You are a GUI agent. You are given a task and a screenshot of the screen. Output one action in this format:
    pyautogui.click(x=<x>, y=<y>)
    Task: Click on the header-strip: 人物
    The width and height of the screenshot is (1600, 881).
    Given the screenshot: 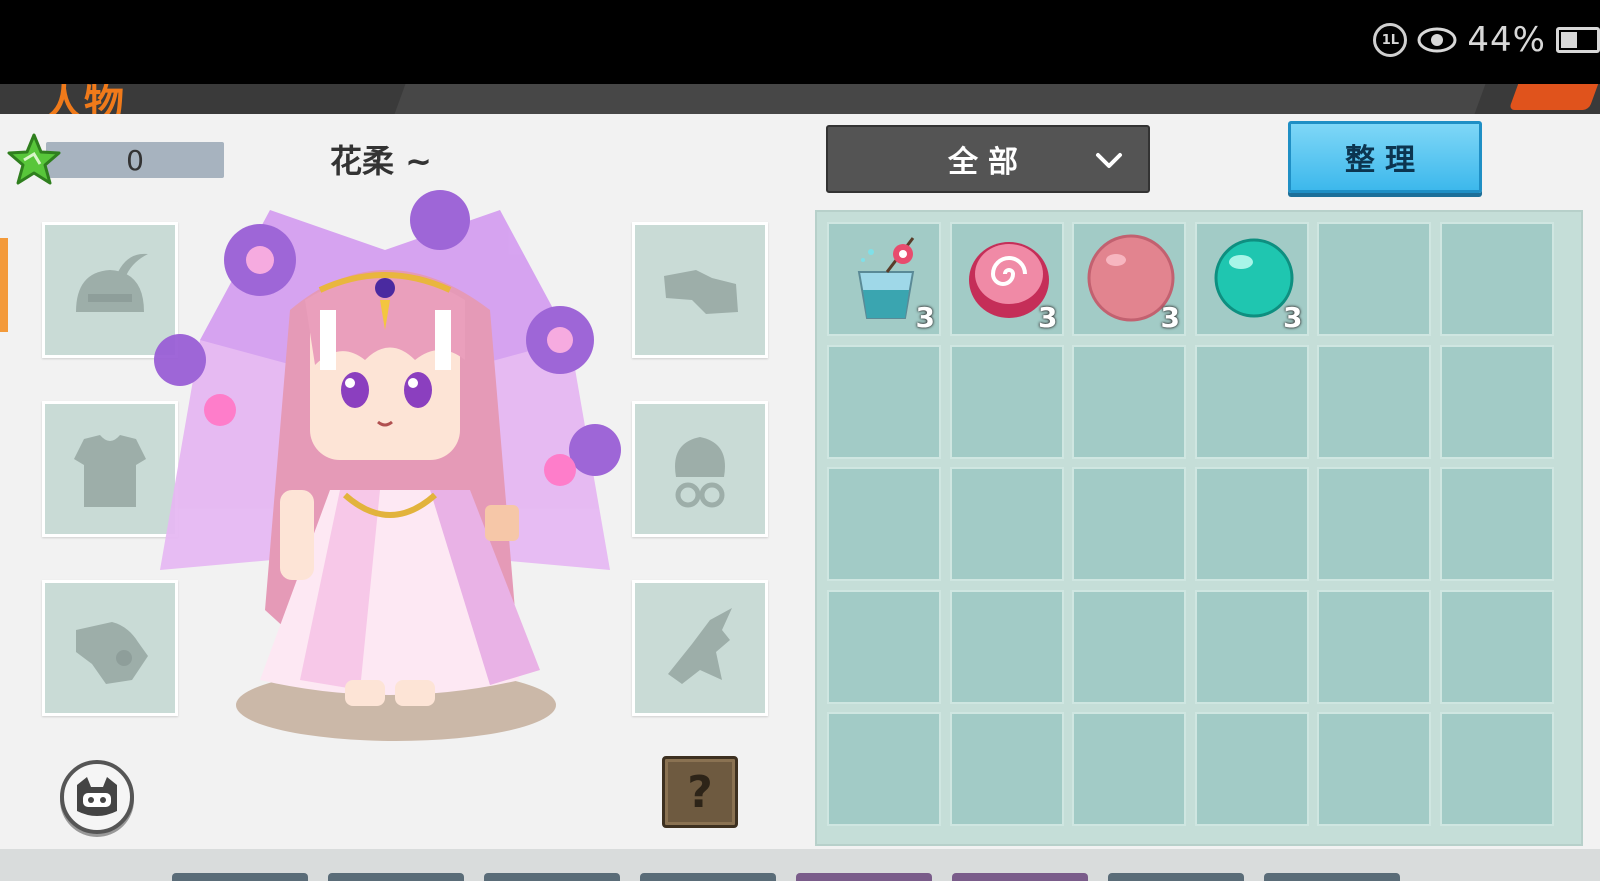 What is the action you would take?
    pyautogui.click(x=800, y=99)
    